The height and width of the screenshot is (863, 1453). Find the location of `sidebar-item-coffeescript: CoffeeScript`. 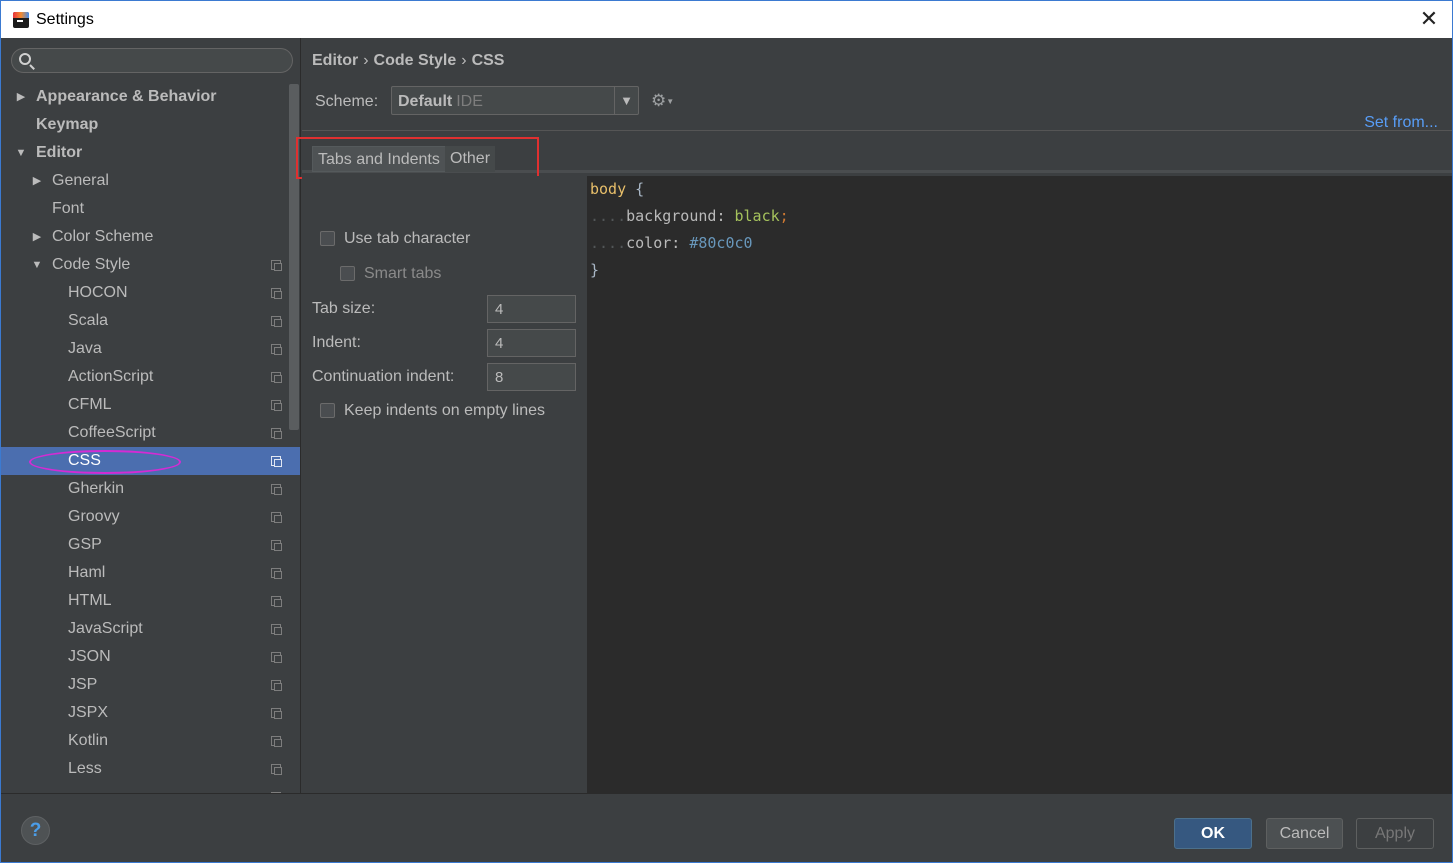

sidebar-item-coffeescript: CoffeeScript is located at coordinates (150, 433).